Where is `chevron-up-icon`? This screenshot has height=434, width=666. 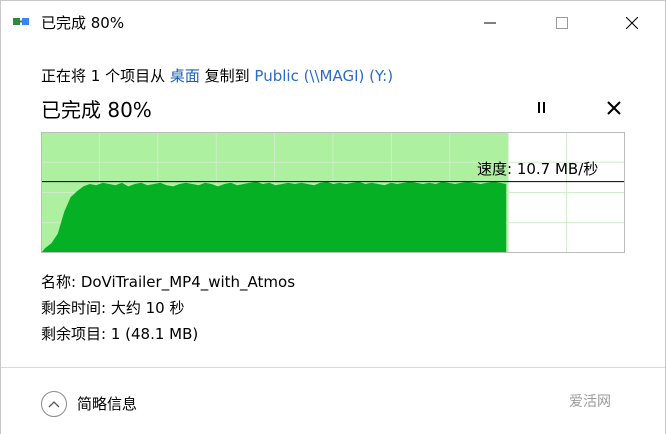 chevron-up-icon is located at coordinates (54, 404).